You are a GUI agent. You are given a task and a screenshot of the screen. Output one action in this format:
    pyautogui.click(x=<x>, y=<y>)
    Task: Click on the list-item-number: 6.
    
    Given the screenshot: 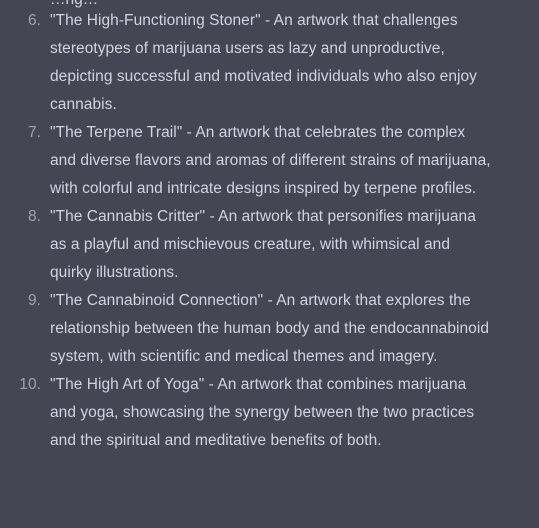 What is the action you would take?
    pyautogui.click(x=34, y=20)
    